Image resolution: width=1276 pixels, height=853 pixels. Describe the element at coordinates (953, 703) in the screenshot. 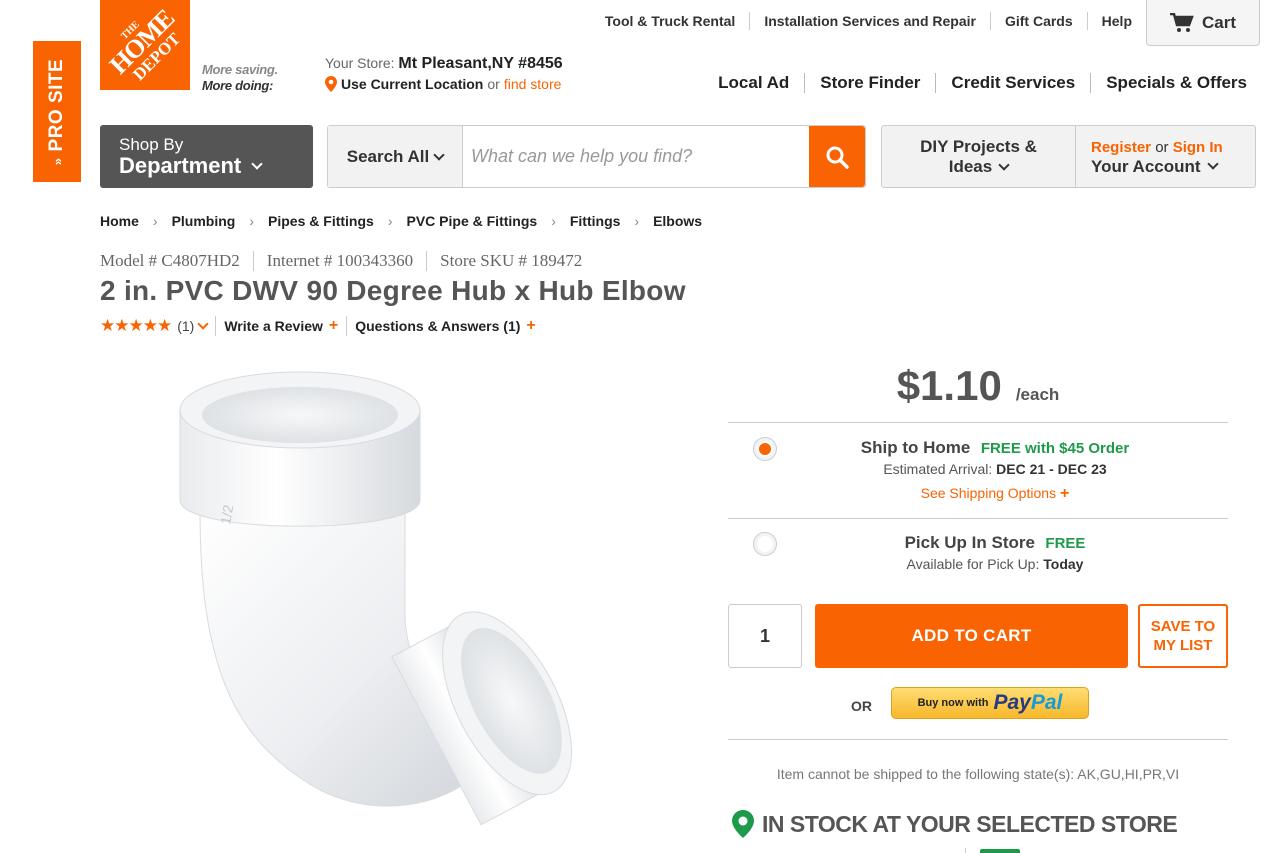

I see `paypal-prefix: Buy now with` at that location.